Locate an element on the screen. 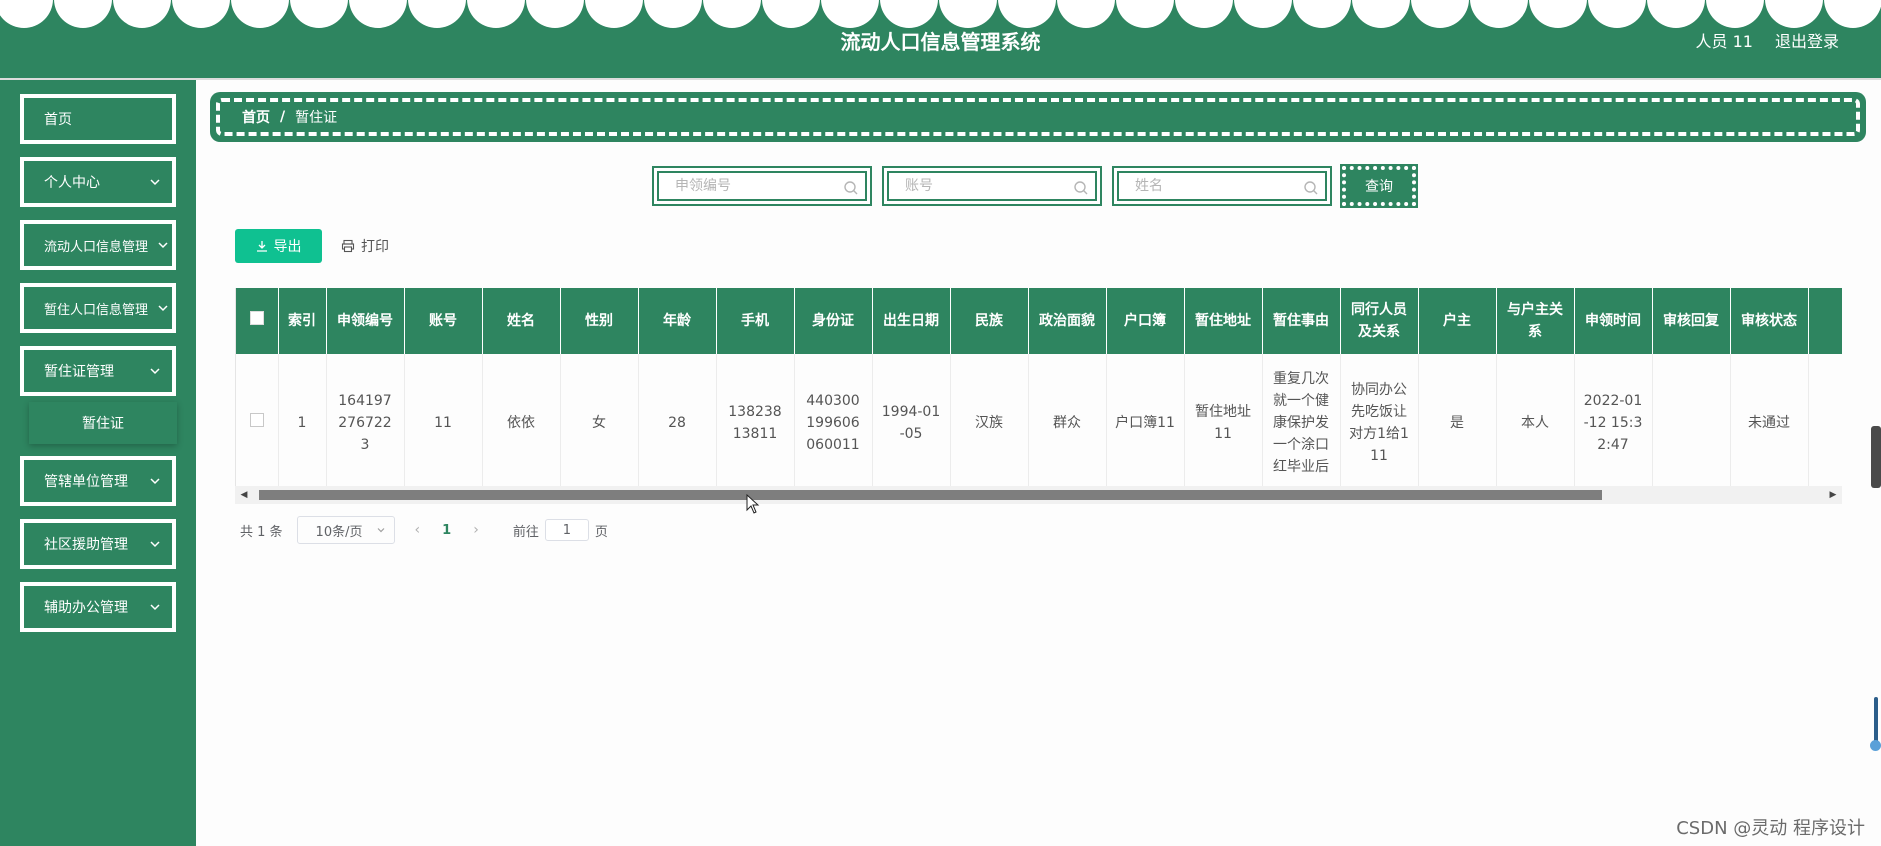 The width and height of the screenshot is (1881, 846). sidebar-item-office-assist: 辅助办公管理 is located at coordinates (98, 607).